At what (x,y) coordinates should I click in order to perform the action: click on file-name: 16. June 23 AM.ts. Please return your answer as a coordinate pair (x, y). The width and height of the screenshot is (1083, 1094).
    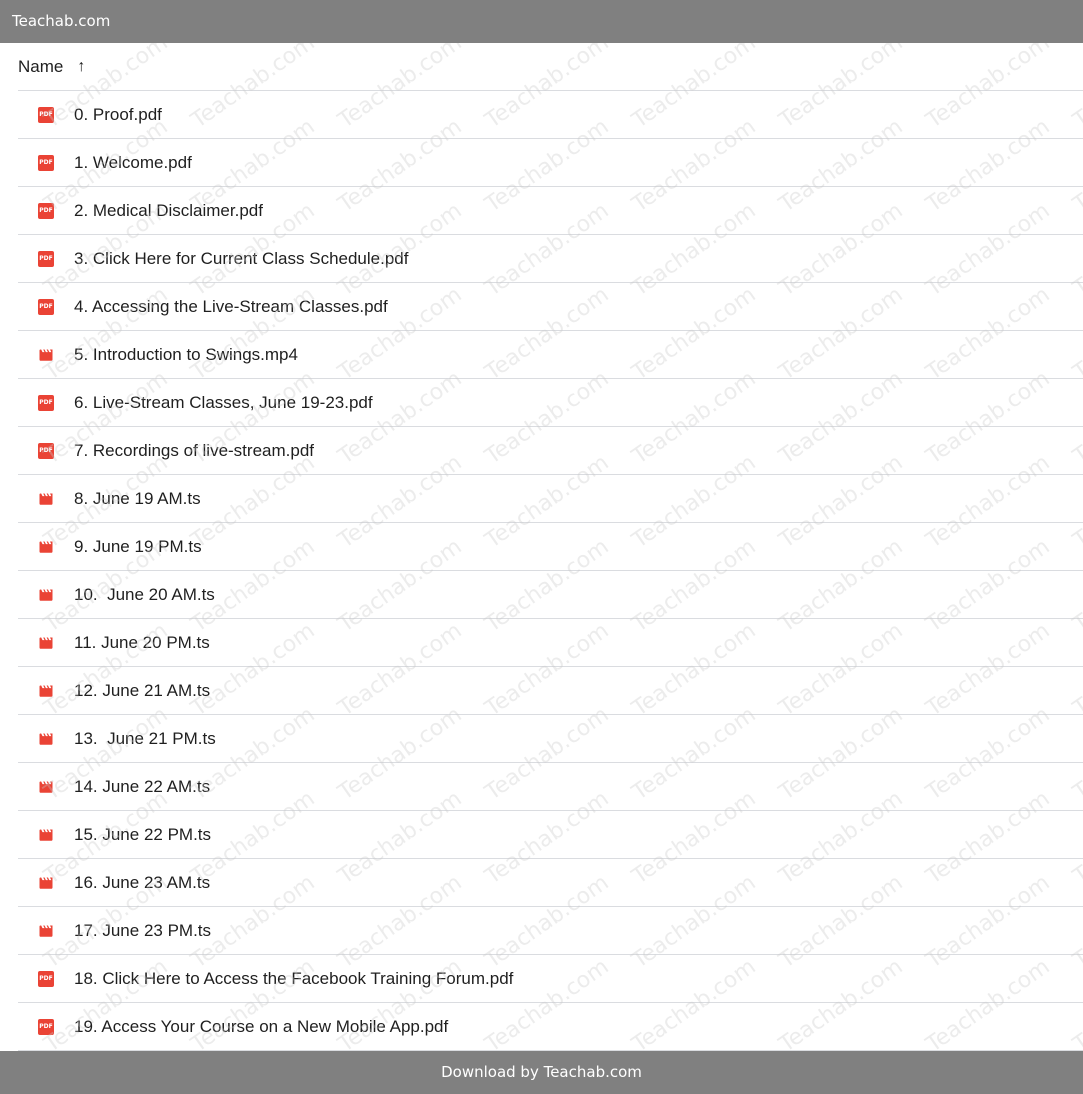
    Looking at the image, I should click on (142, 882).